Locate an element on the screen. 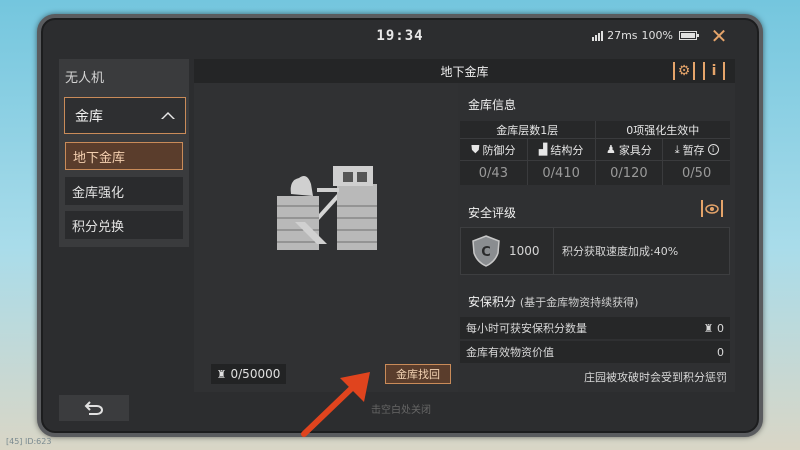  grade-shield-icon: C is located at coordinates (486, 251).